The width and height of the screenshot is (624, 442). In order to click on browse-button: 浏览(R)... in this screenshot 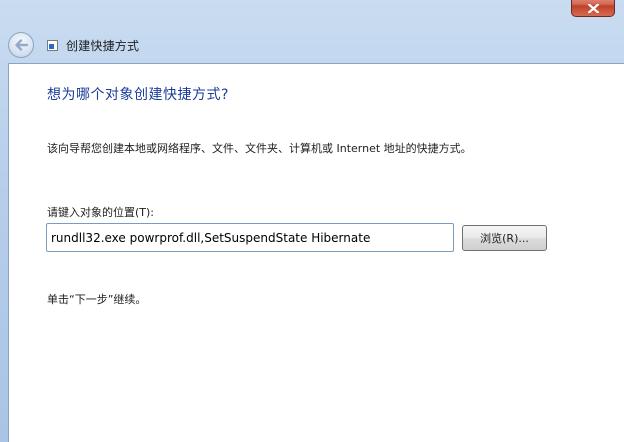, I will do `click(504, 238)`.